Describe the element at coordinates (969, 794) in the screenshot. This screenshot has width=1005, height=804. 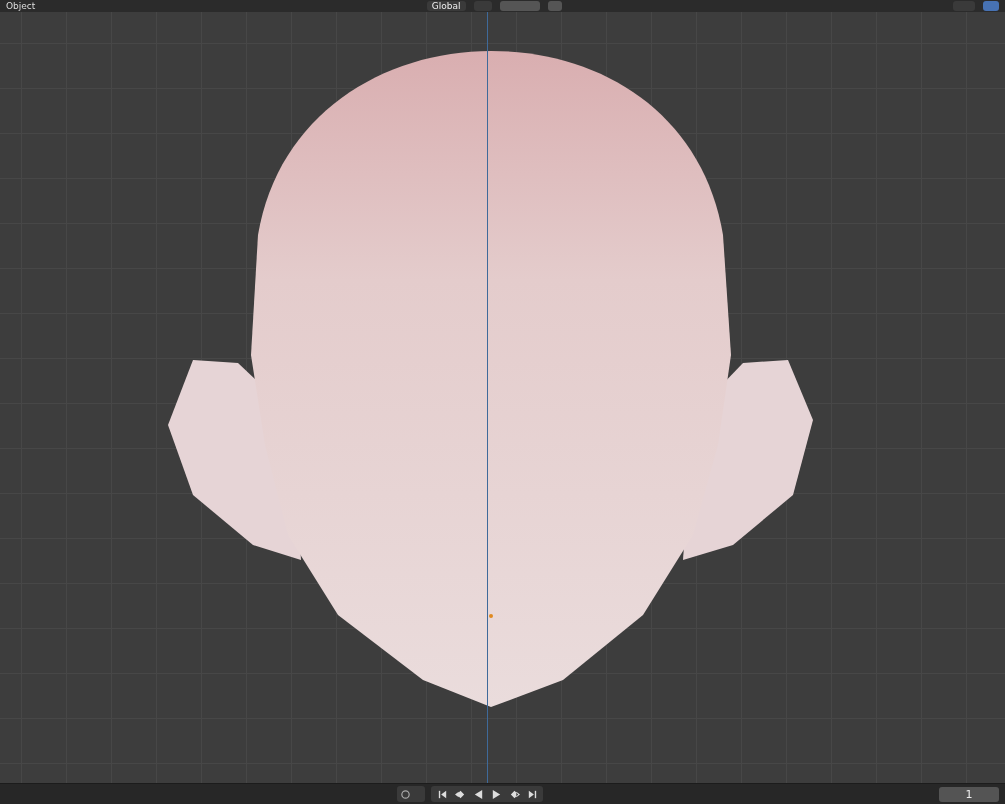
I see `current-frame-field: 1` at that location.